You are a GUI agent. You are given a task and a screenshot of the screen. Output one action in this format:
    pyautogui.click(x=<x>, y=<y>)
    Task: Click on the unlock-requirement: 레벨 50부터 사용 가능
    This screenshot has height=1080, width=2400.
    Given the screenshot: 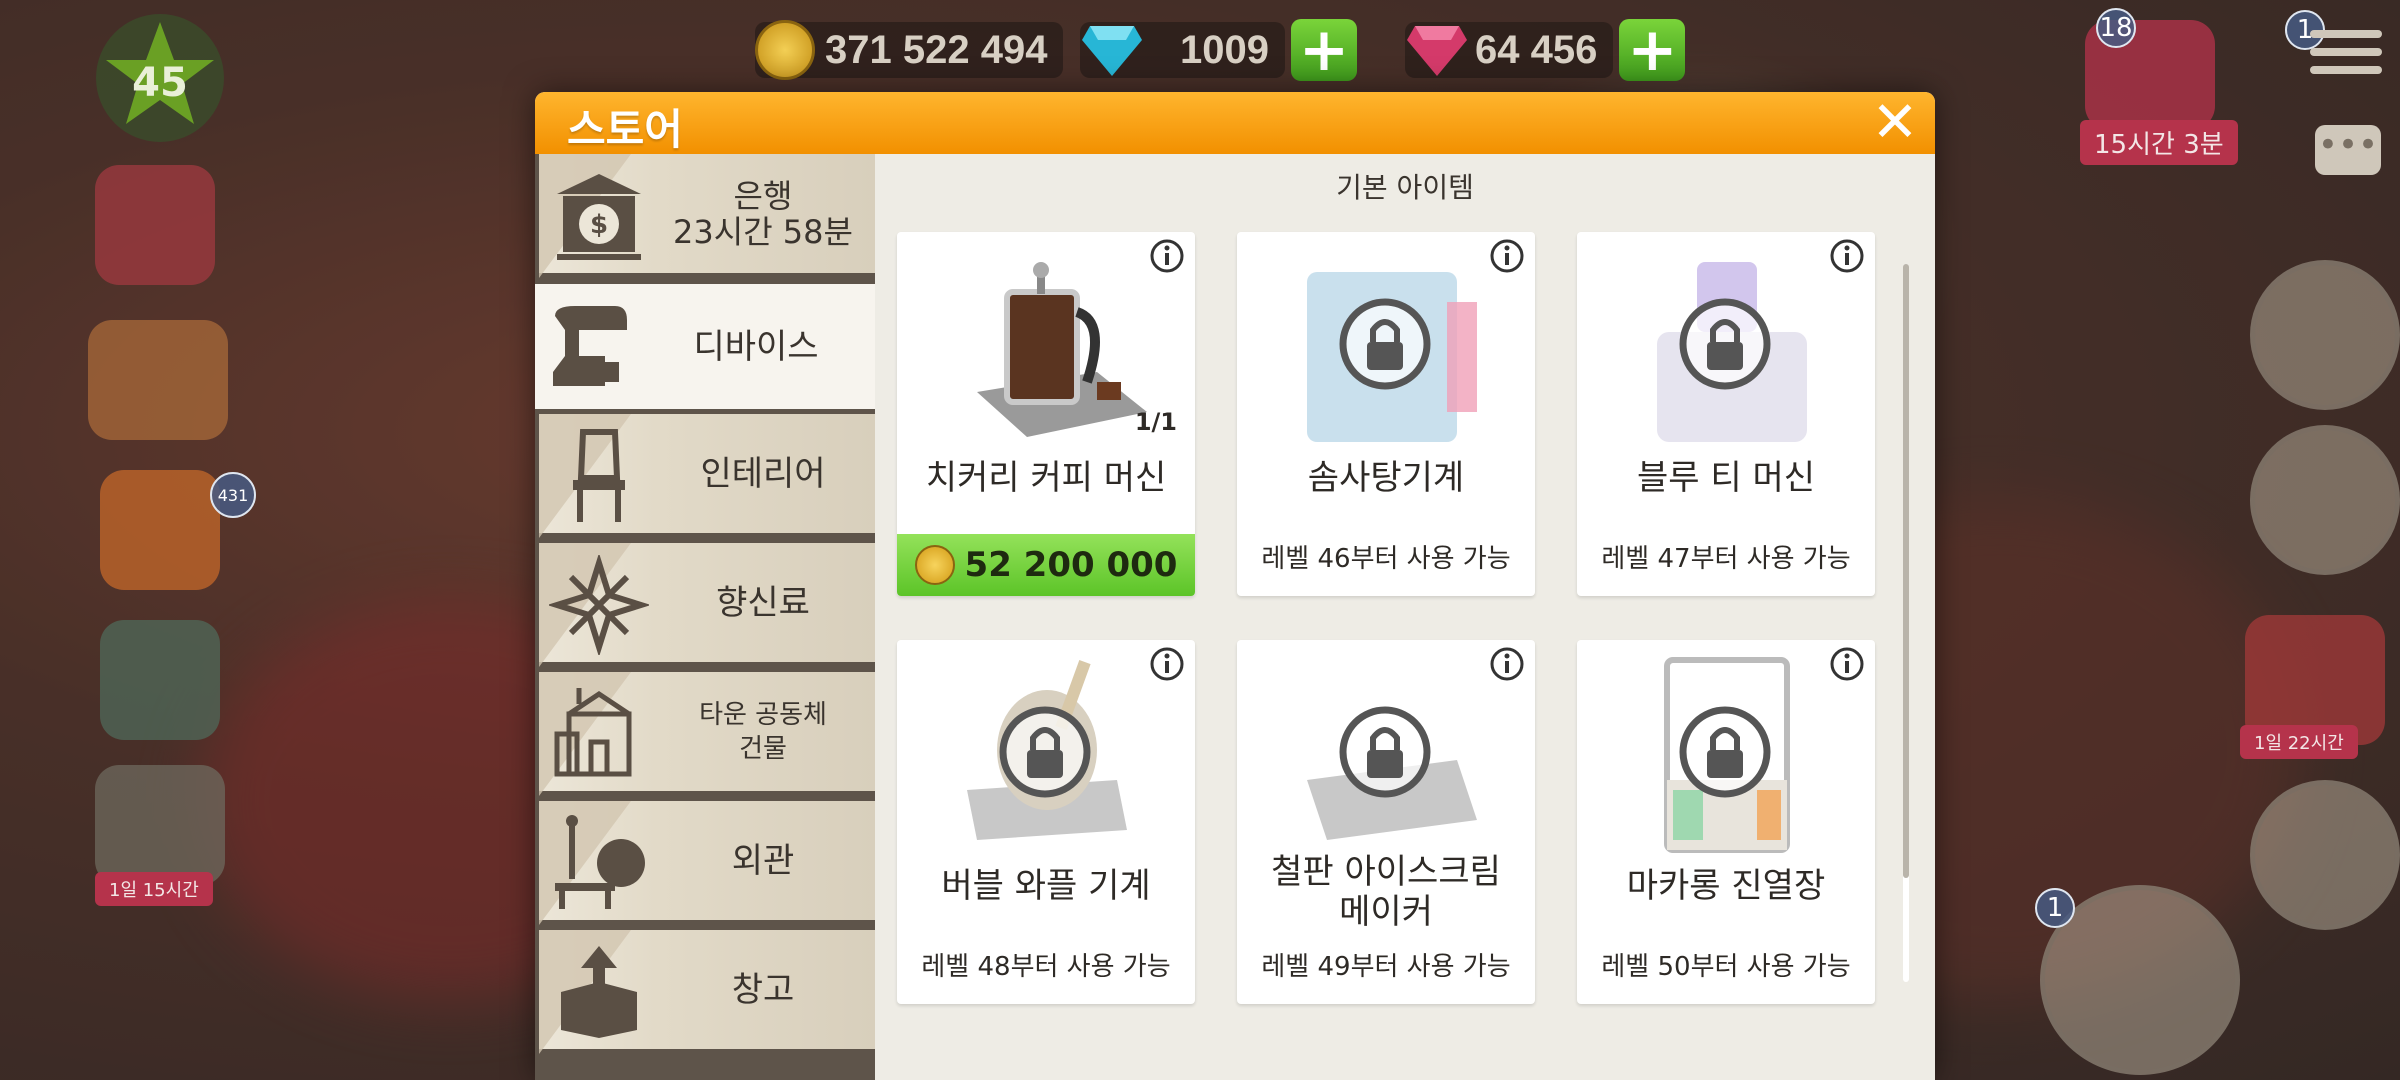 What is the action you would take?
    pyautogui.click(x=1726, y=967)
    